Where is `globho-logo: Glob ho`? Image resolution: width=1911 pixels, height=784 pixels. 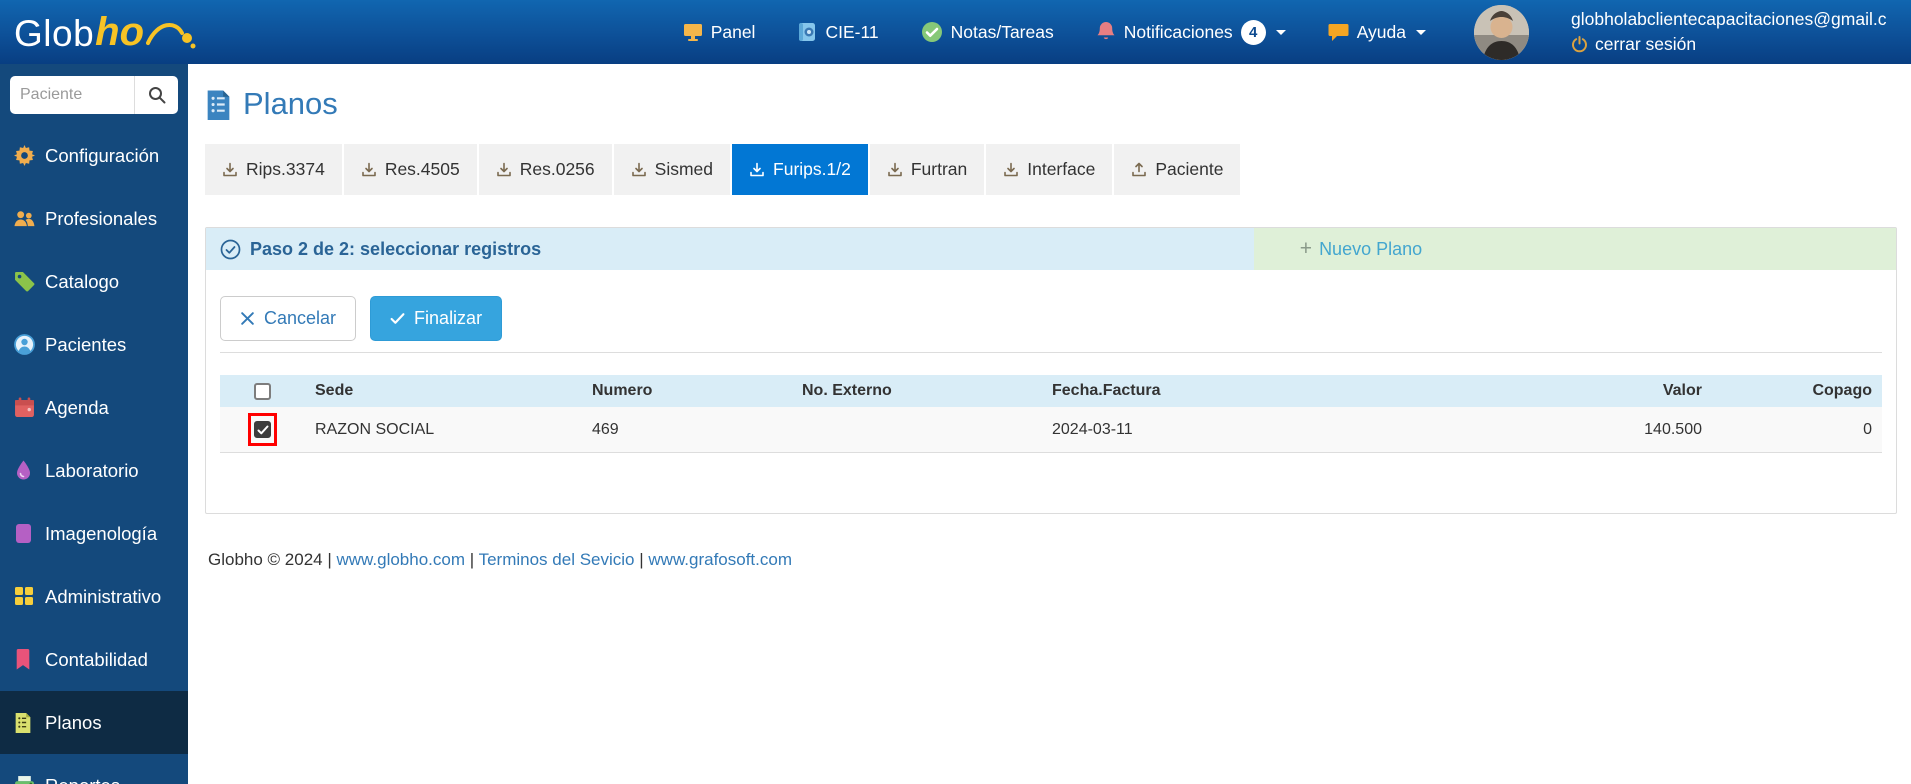 globho-logo: Glob ho is located at coordinates (106, 32).